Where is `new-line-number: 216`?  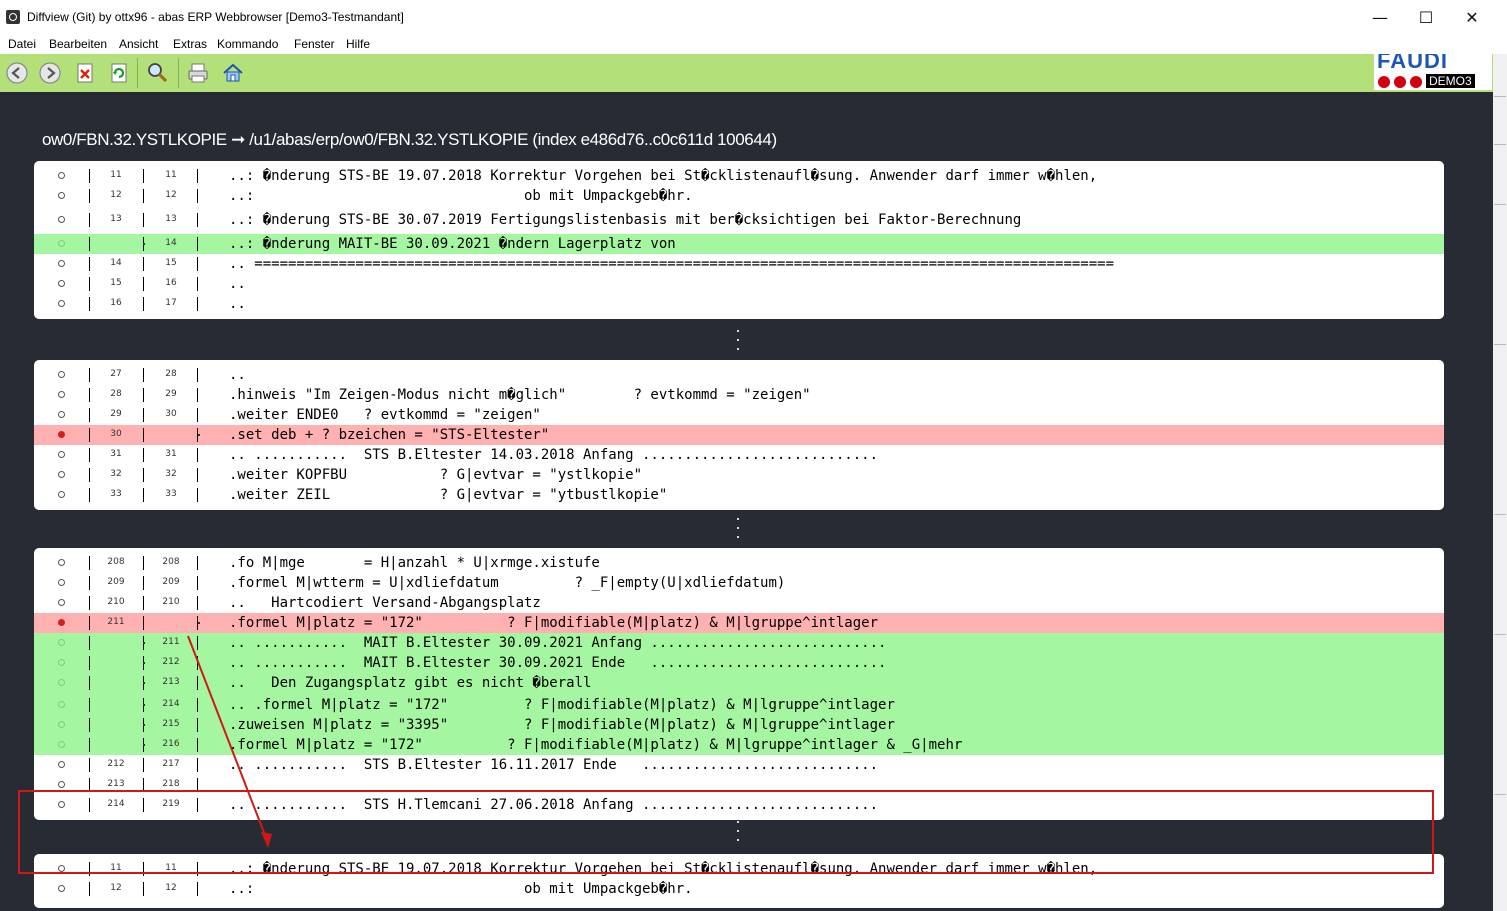 new-line-number: 216 is located at coordinates (171, 744).